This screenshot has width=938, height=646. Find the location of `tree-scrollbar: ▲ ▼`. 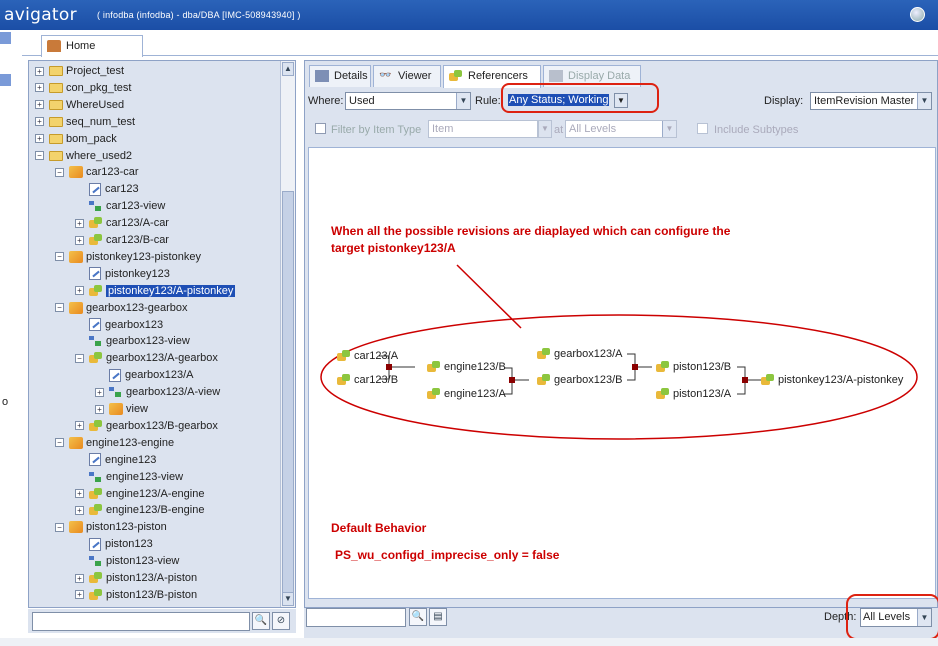

tree-scrollbar: ▲ ▼ is located at coordinates (287, 334).